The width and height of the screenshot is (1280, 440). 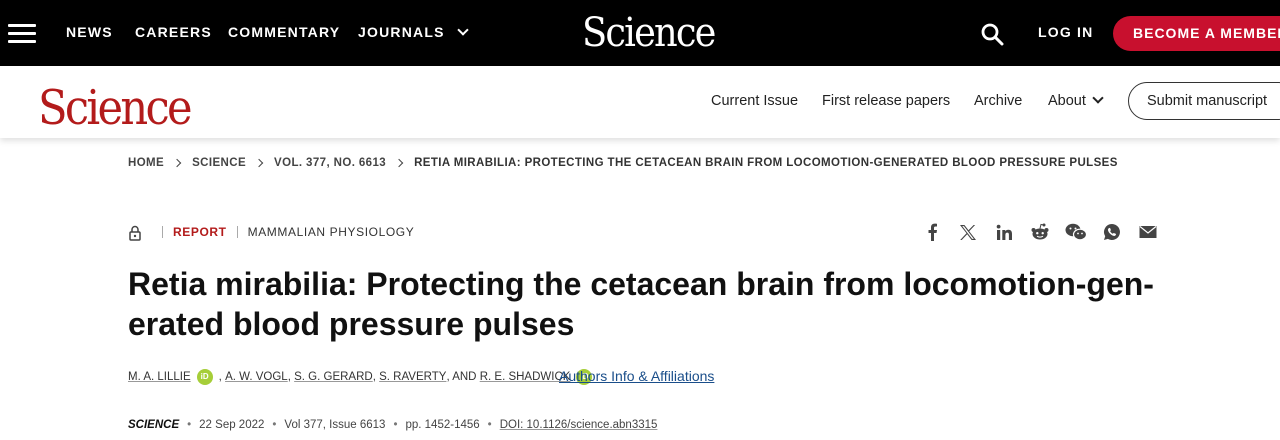 What do you see at coordinates (219, 163) in the screenshot?
I see `breadcrumb-science: SCIENCE` at bounding box center [219, 163].